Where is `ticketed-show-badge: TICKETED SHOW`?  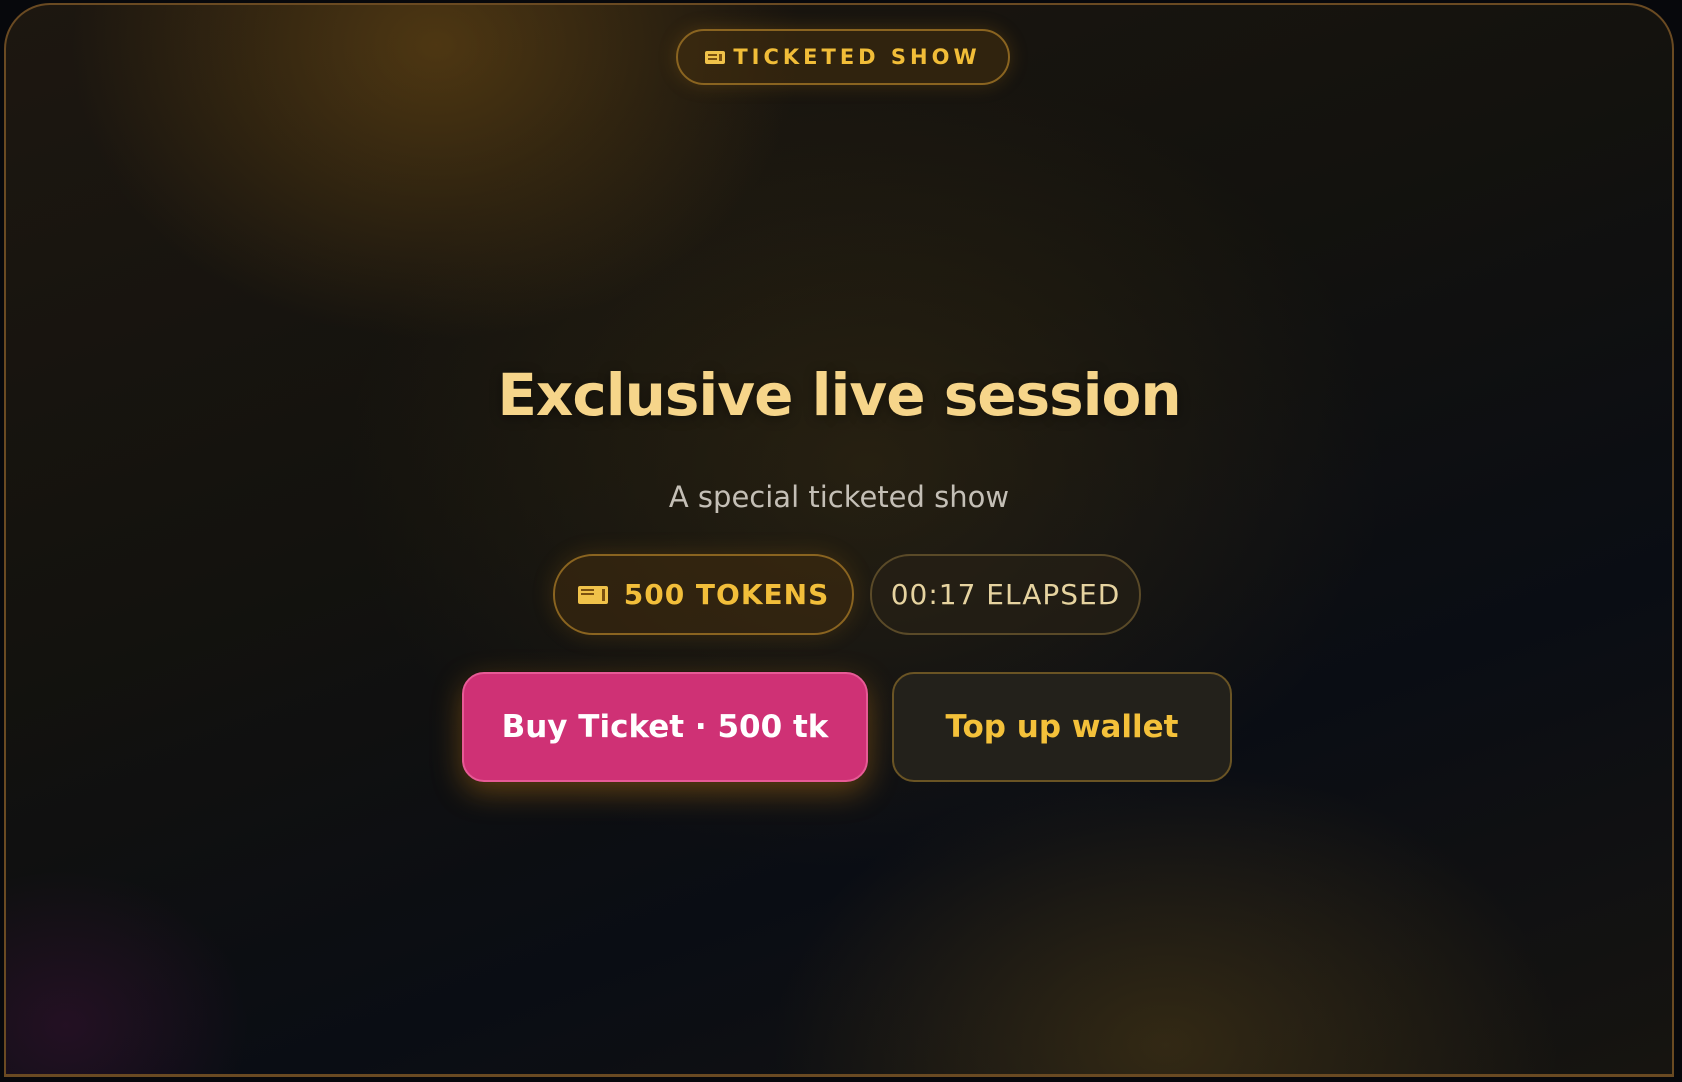
ticketed-show-badge: TICKETED SHOW is located at coordinates (843, 57).